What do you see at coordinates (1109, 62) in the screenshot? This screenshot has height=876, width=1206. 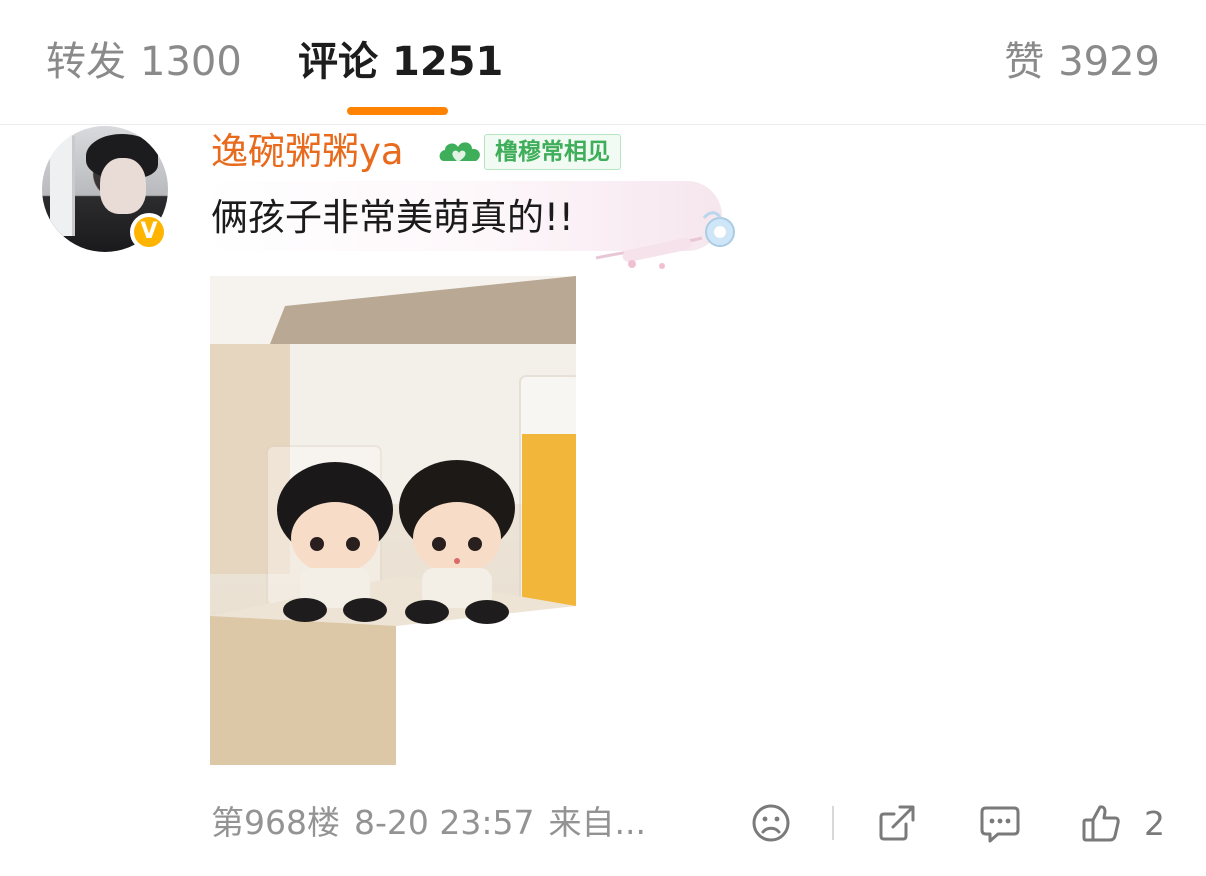 I see `tab-likes-count: 3929` at bounding box center [1109, 62].